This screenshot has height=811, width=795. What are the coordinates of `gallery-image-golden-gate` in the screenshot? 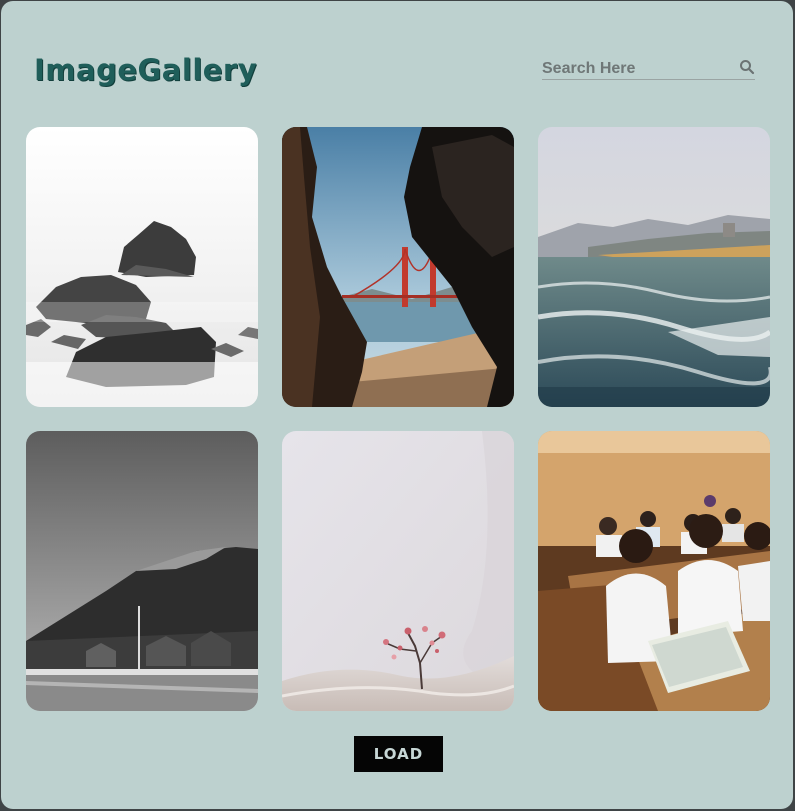 It's located at (398, 267).